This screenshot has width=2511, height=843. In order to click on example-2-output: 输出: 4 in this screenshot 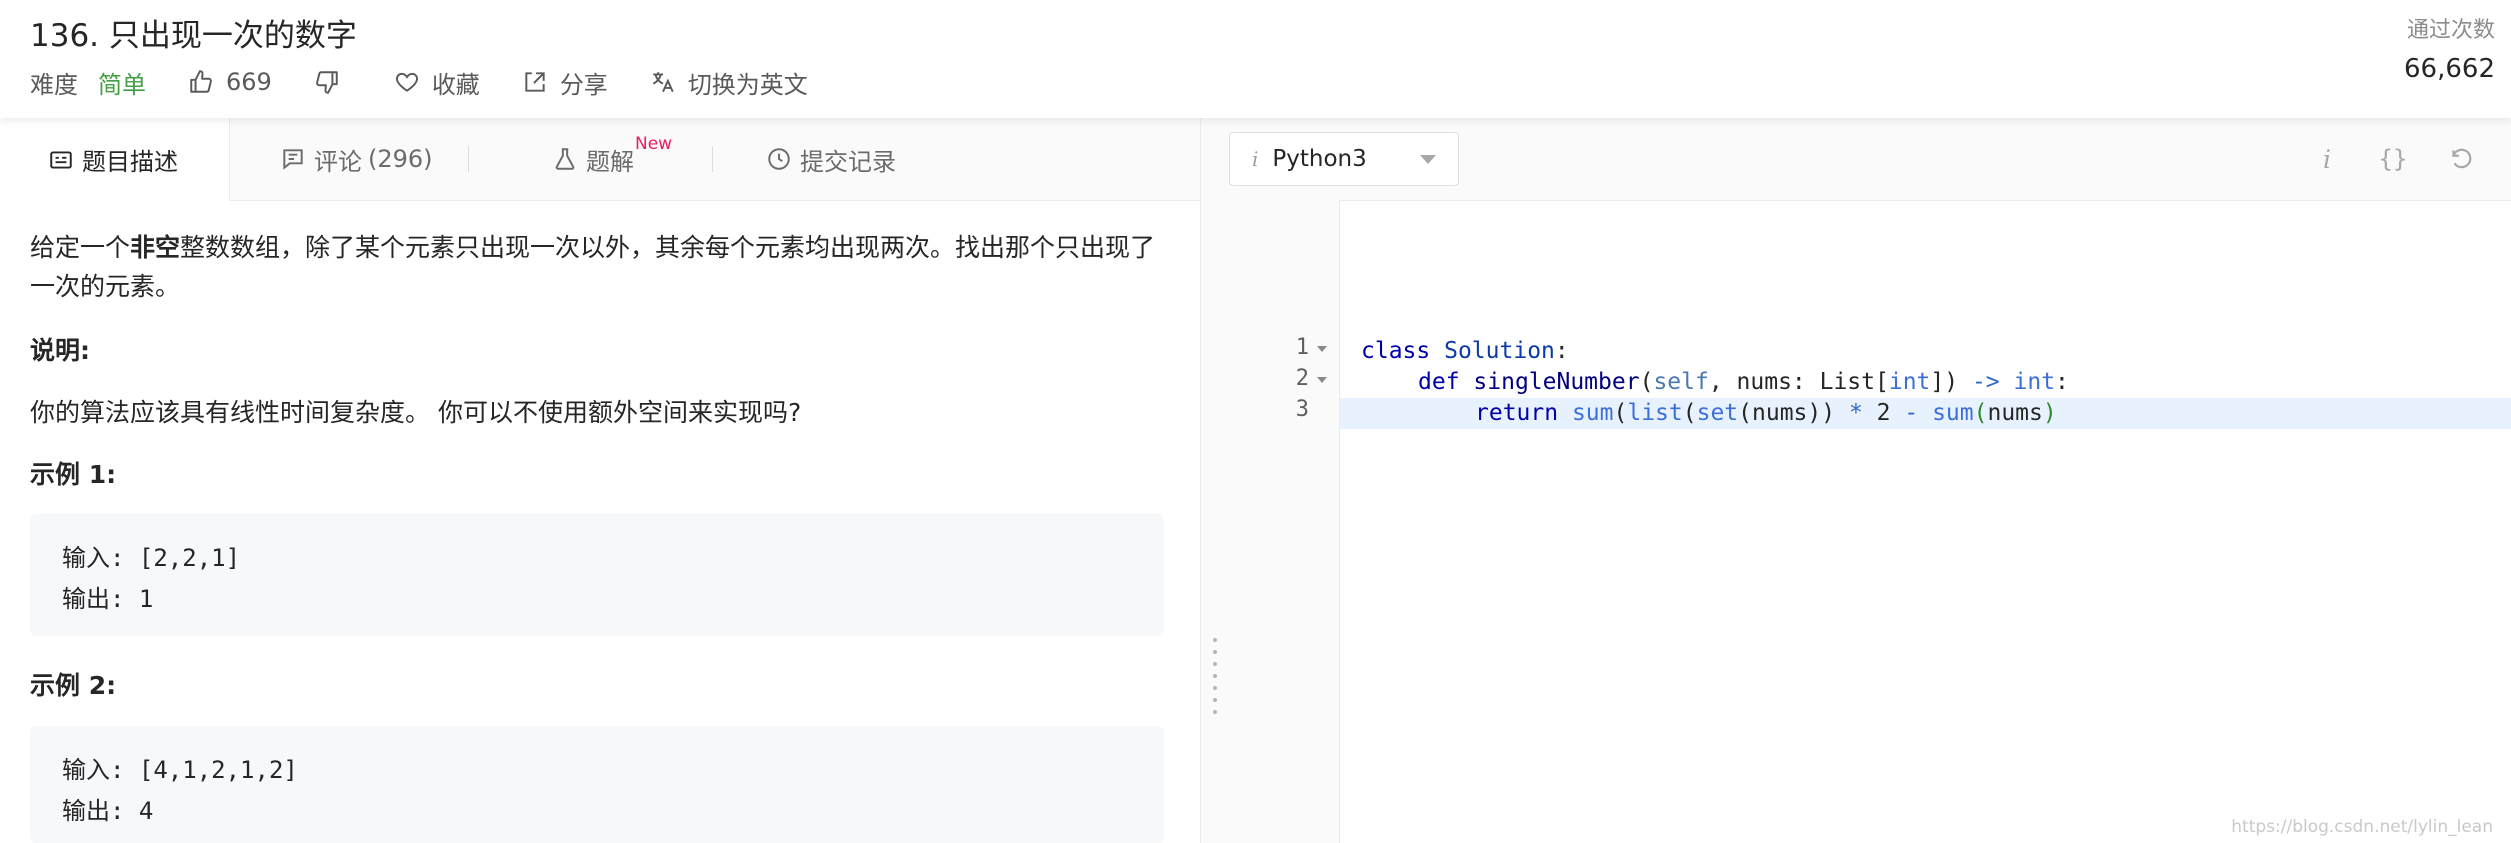, I will do `click(108, 811)`.